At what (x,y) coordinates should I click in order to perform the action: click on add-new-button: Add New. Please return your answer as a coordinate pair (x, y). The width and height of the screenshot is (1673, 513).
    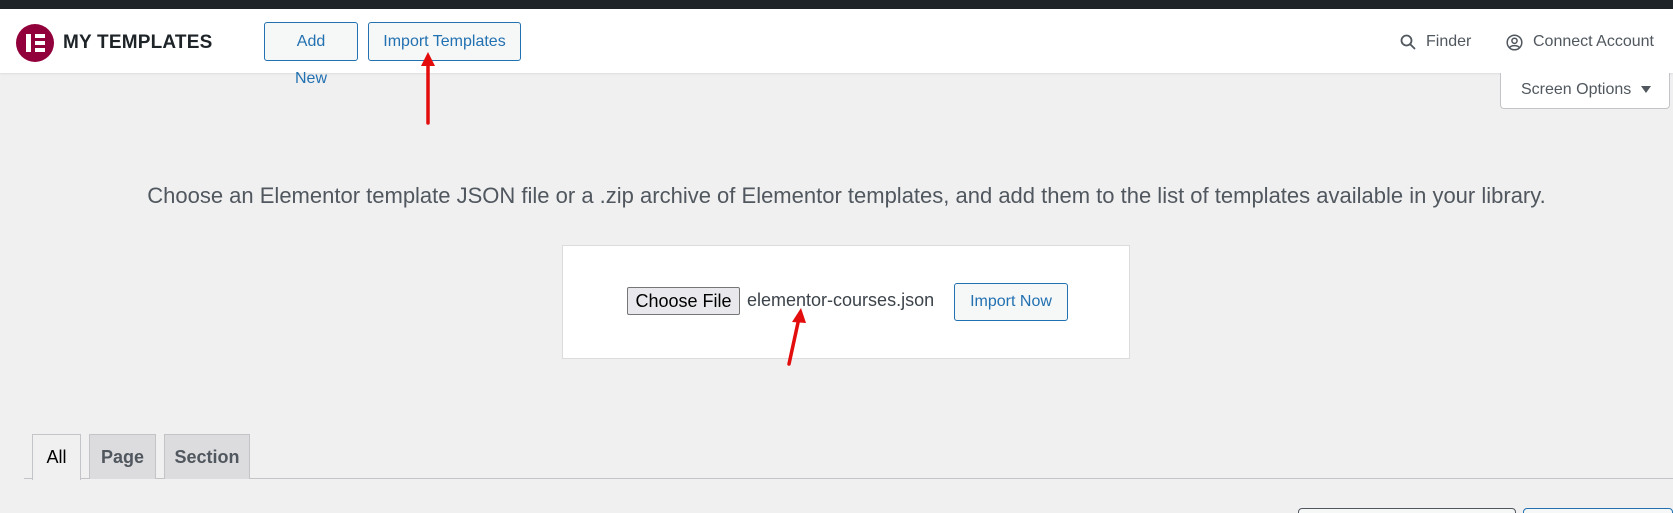
    Looking at the image, I should click on (311, 54).